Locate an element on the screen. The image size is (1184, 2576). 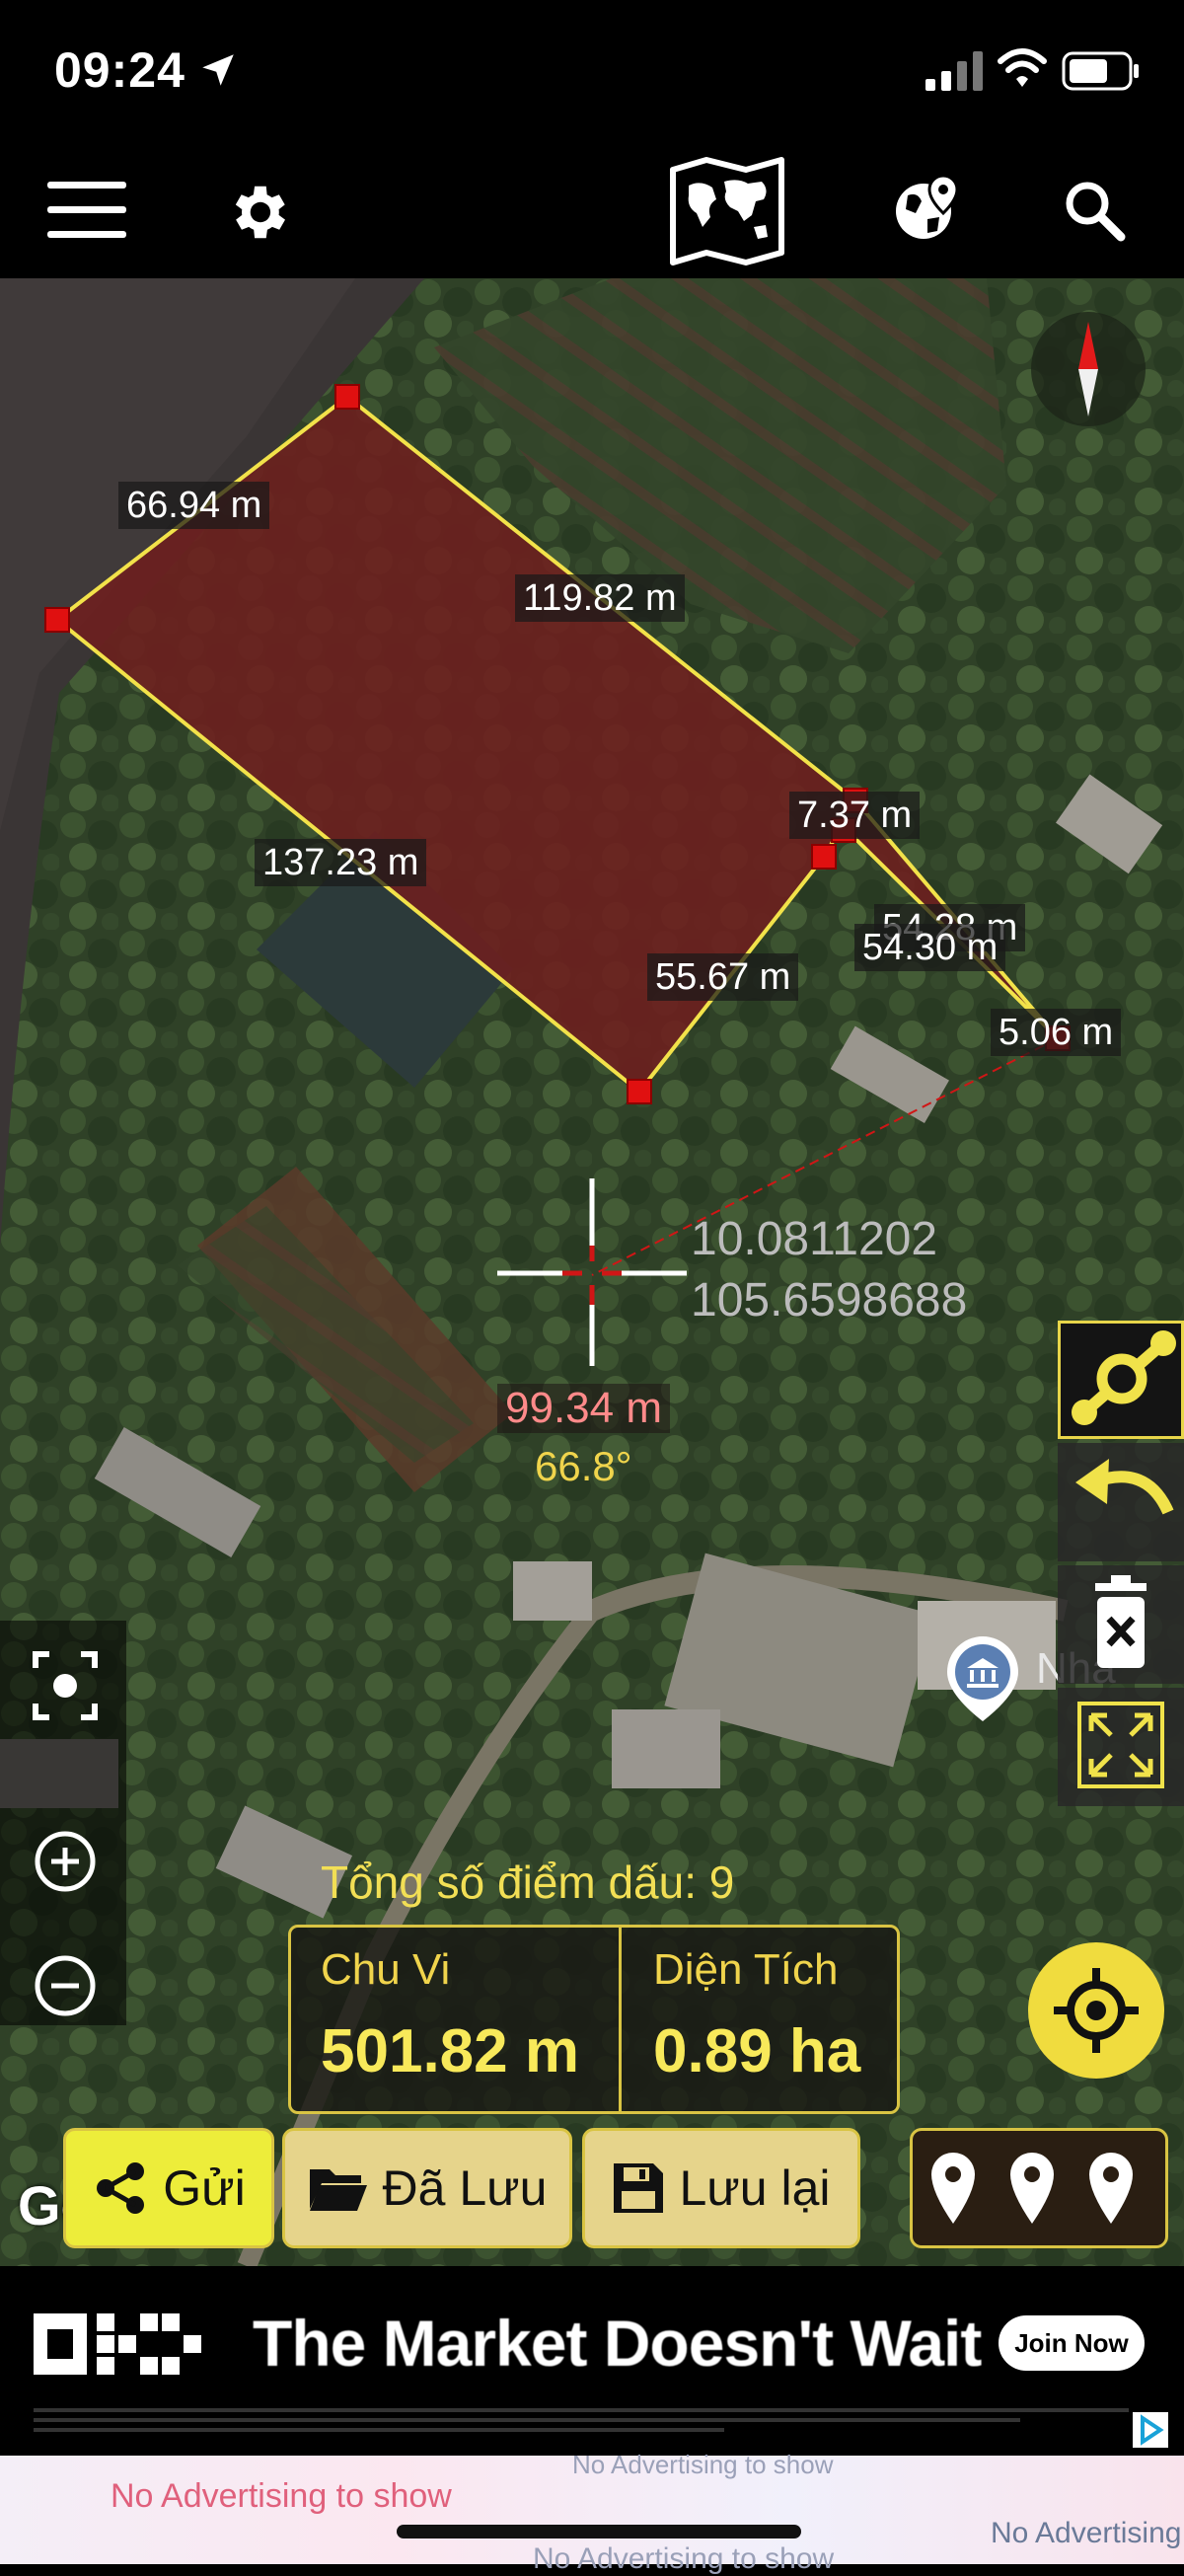
floppy-disk-icon is located at coordinates (639, 2188).